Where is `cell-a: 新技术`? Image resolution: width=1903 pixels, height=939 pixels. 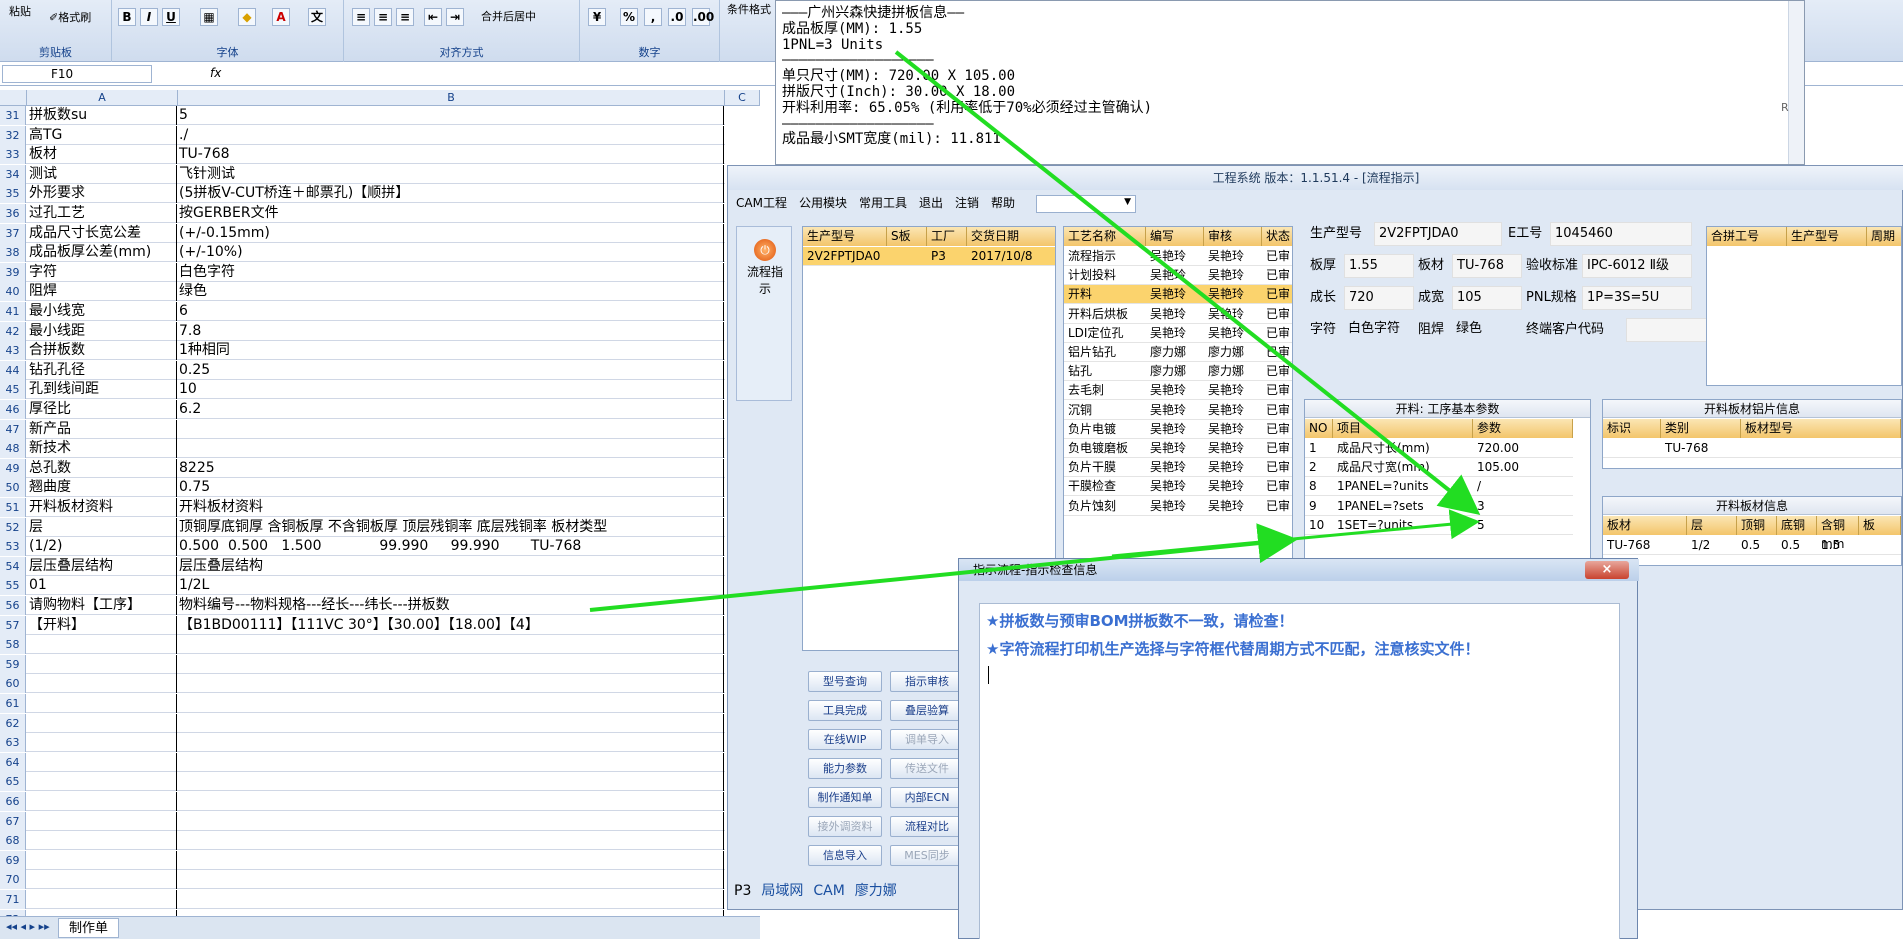
cell-a: 新技术 is located at coordinates (102, 449).